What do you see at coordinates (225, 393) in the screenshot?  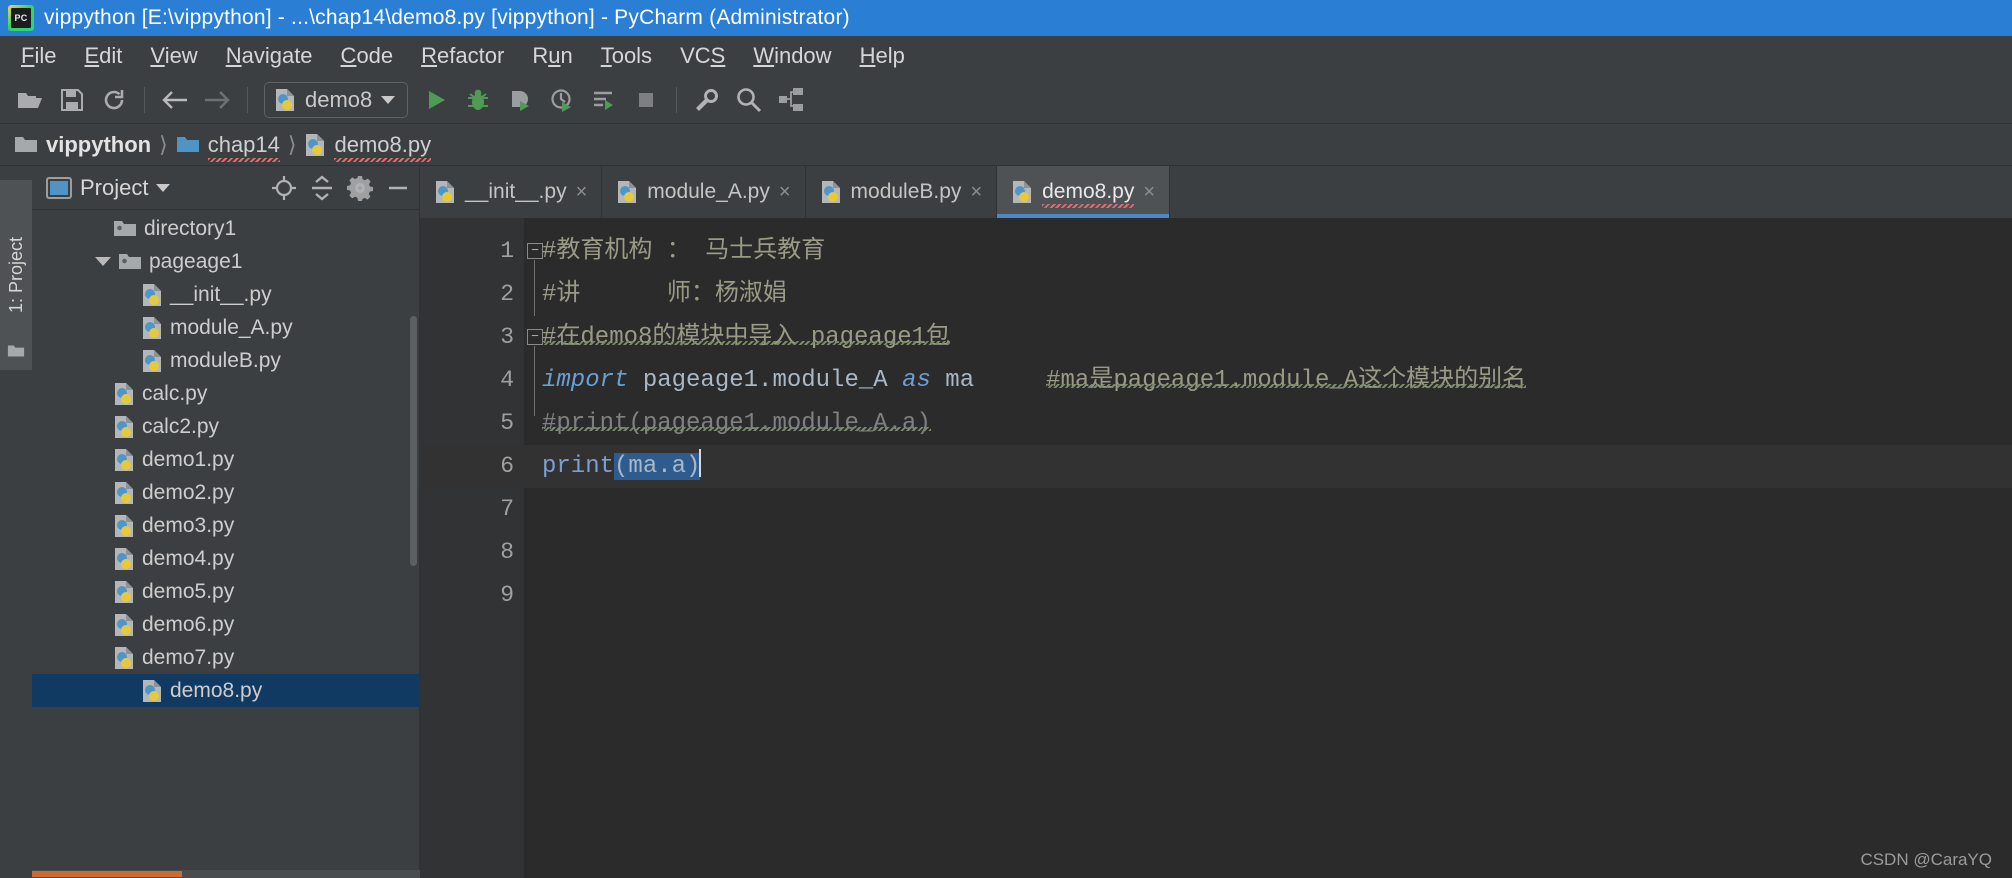 I see `tree-item-calc-py: calc.py` at bounding box center [225, 393].